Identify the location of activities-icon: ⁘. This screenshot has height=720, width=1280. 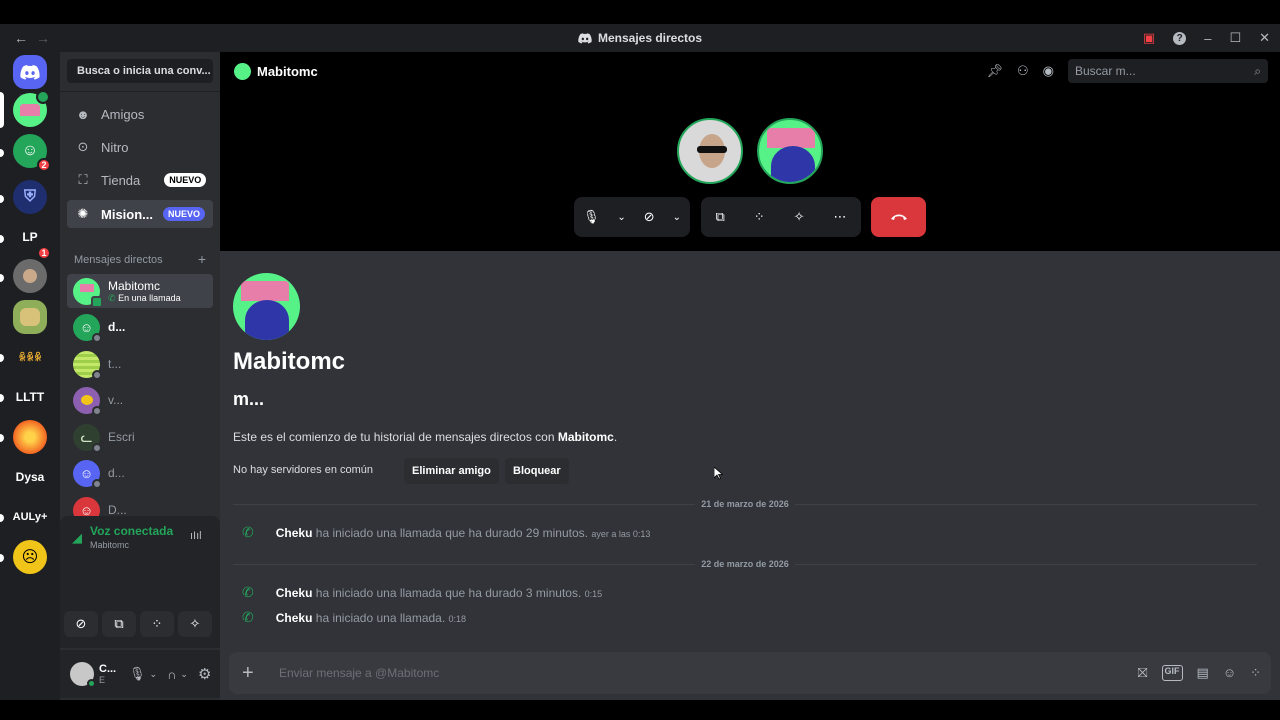
(759, 217).